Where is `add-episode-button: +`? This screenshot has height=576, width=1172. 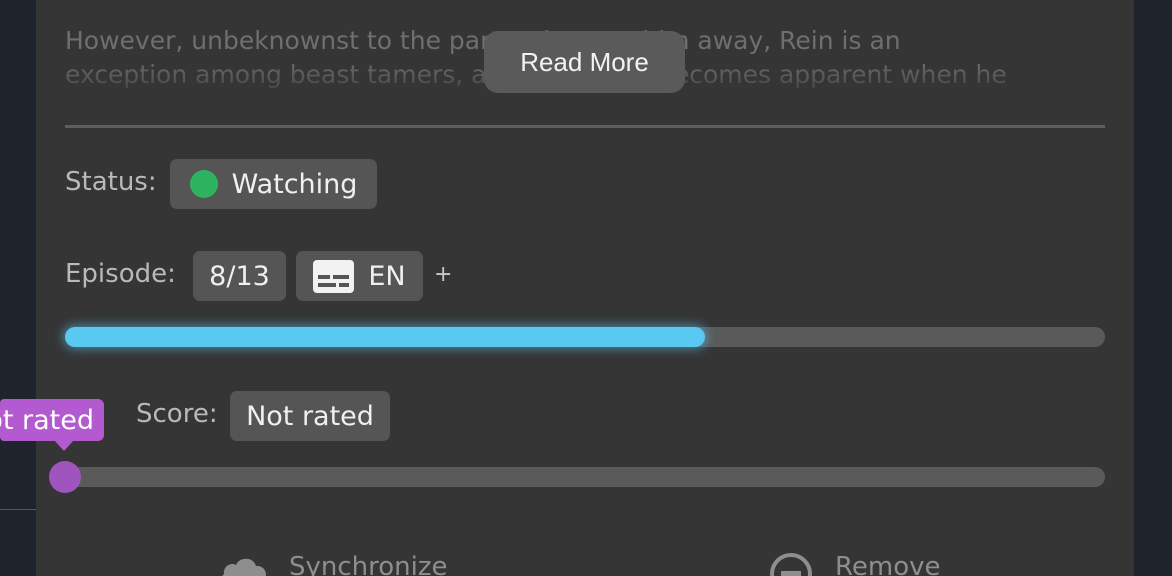
add-episode-button: + is located at coordinates (443, 274).